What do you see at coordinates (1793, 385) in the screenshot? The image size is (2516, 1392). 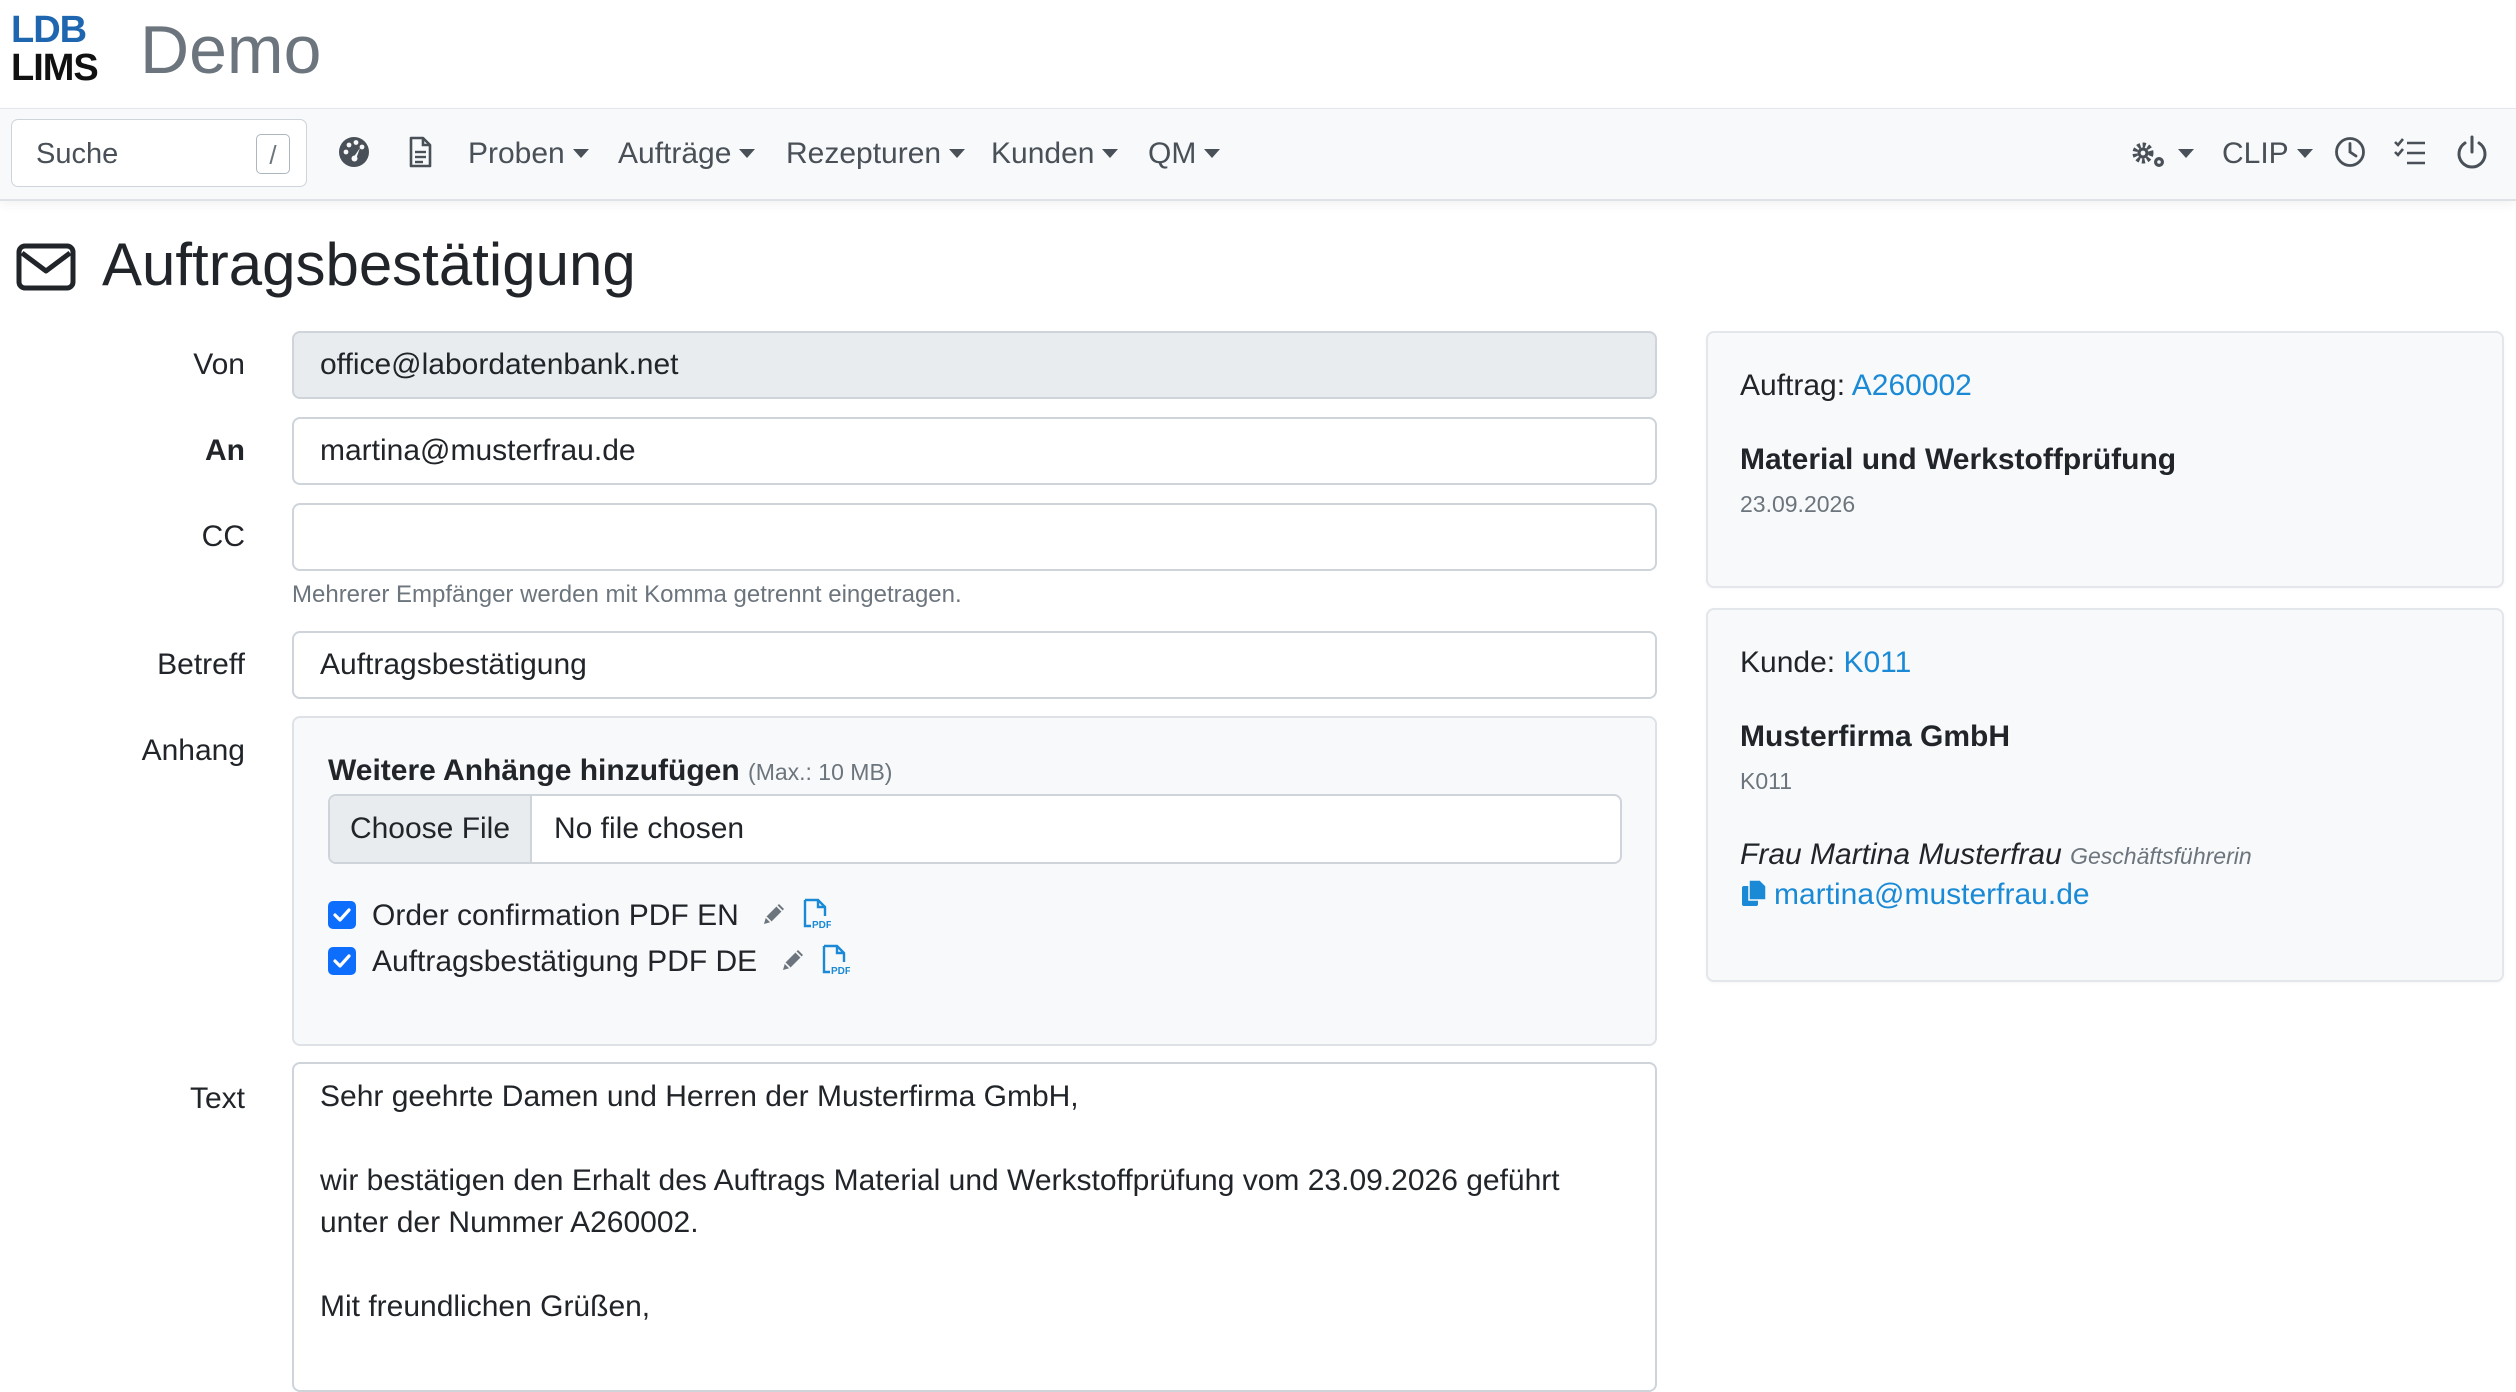 I see `order-label: Auftrag:` at bounding box center [1793, 385].